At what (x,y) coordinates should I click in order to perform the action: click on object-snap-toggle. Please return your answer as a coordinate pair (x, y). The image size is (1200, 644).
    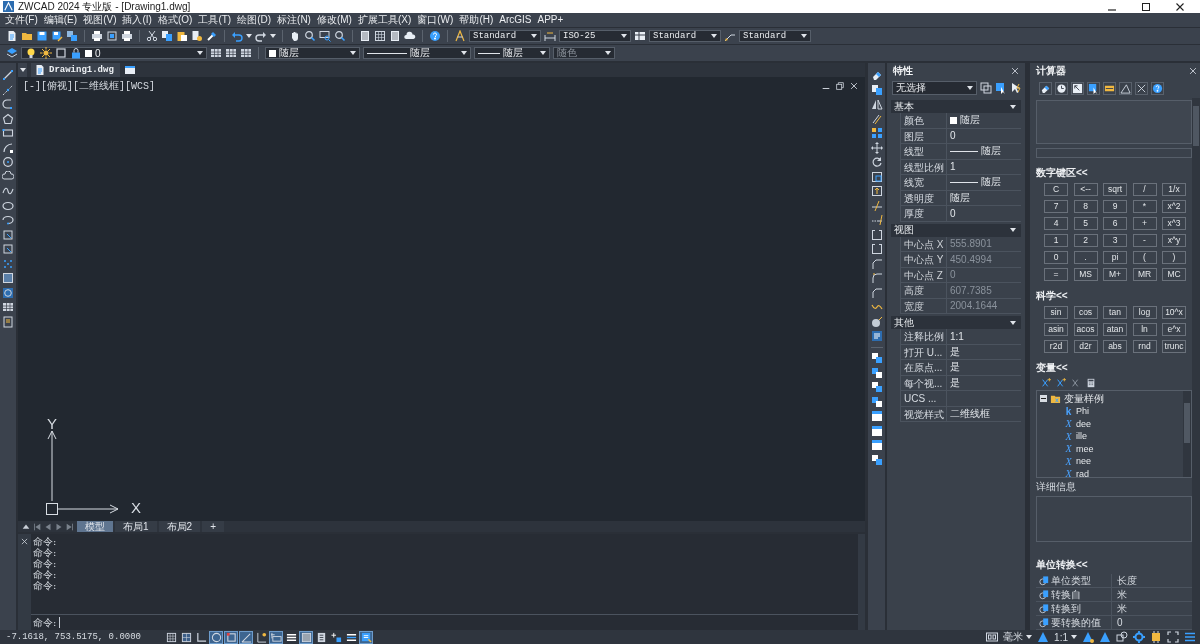
    Looking at the image, I should click on (231, 637).